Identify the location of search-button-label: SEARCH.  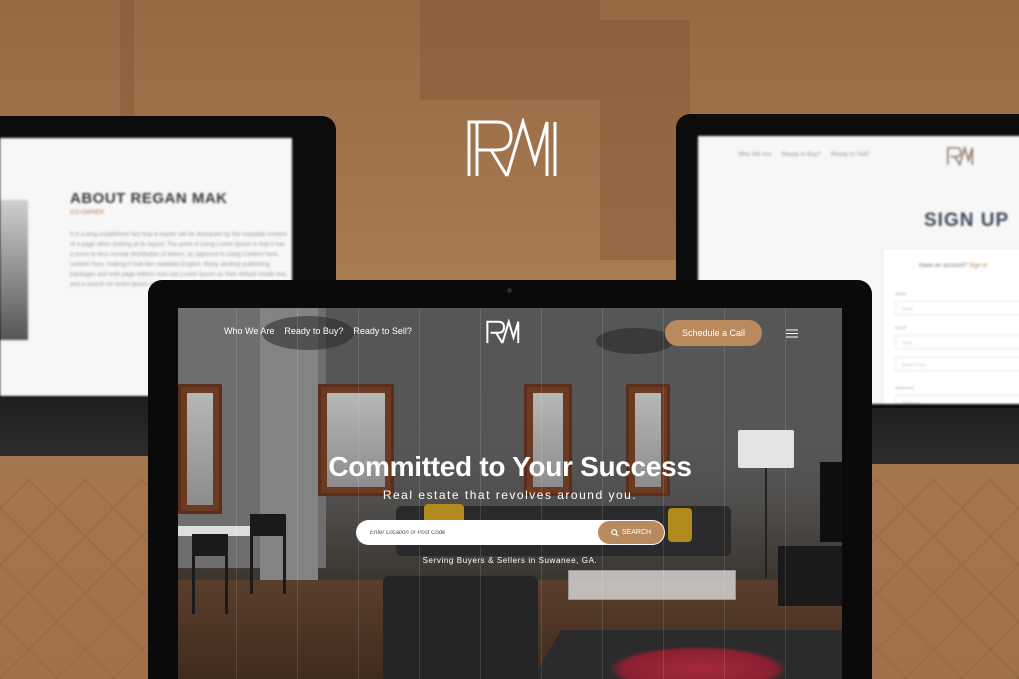
(636, 532).